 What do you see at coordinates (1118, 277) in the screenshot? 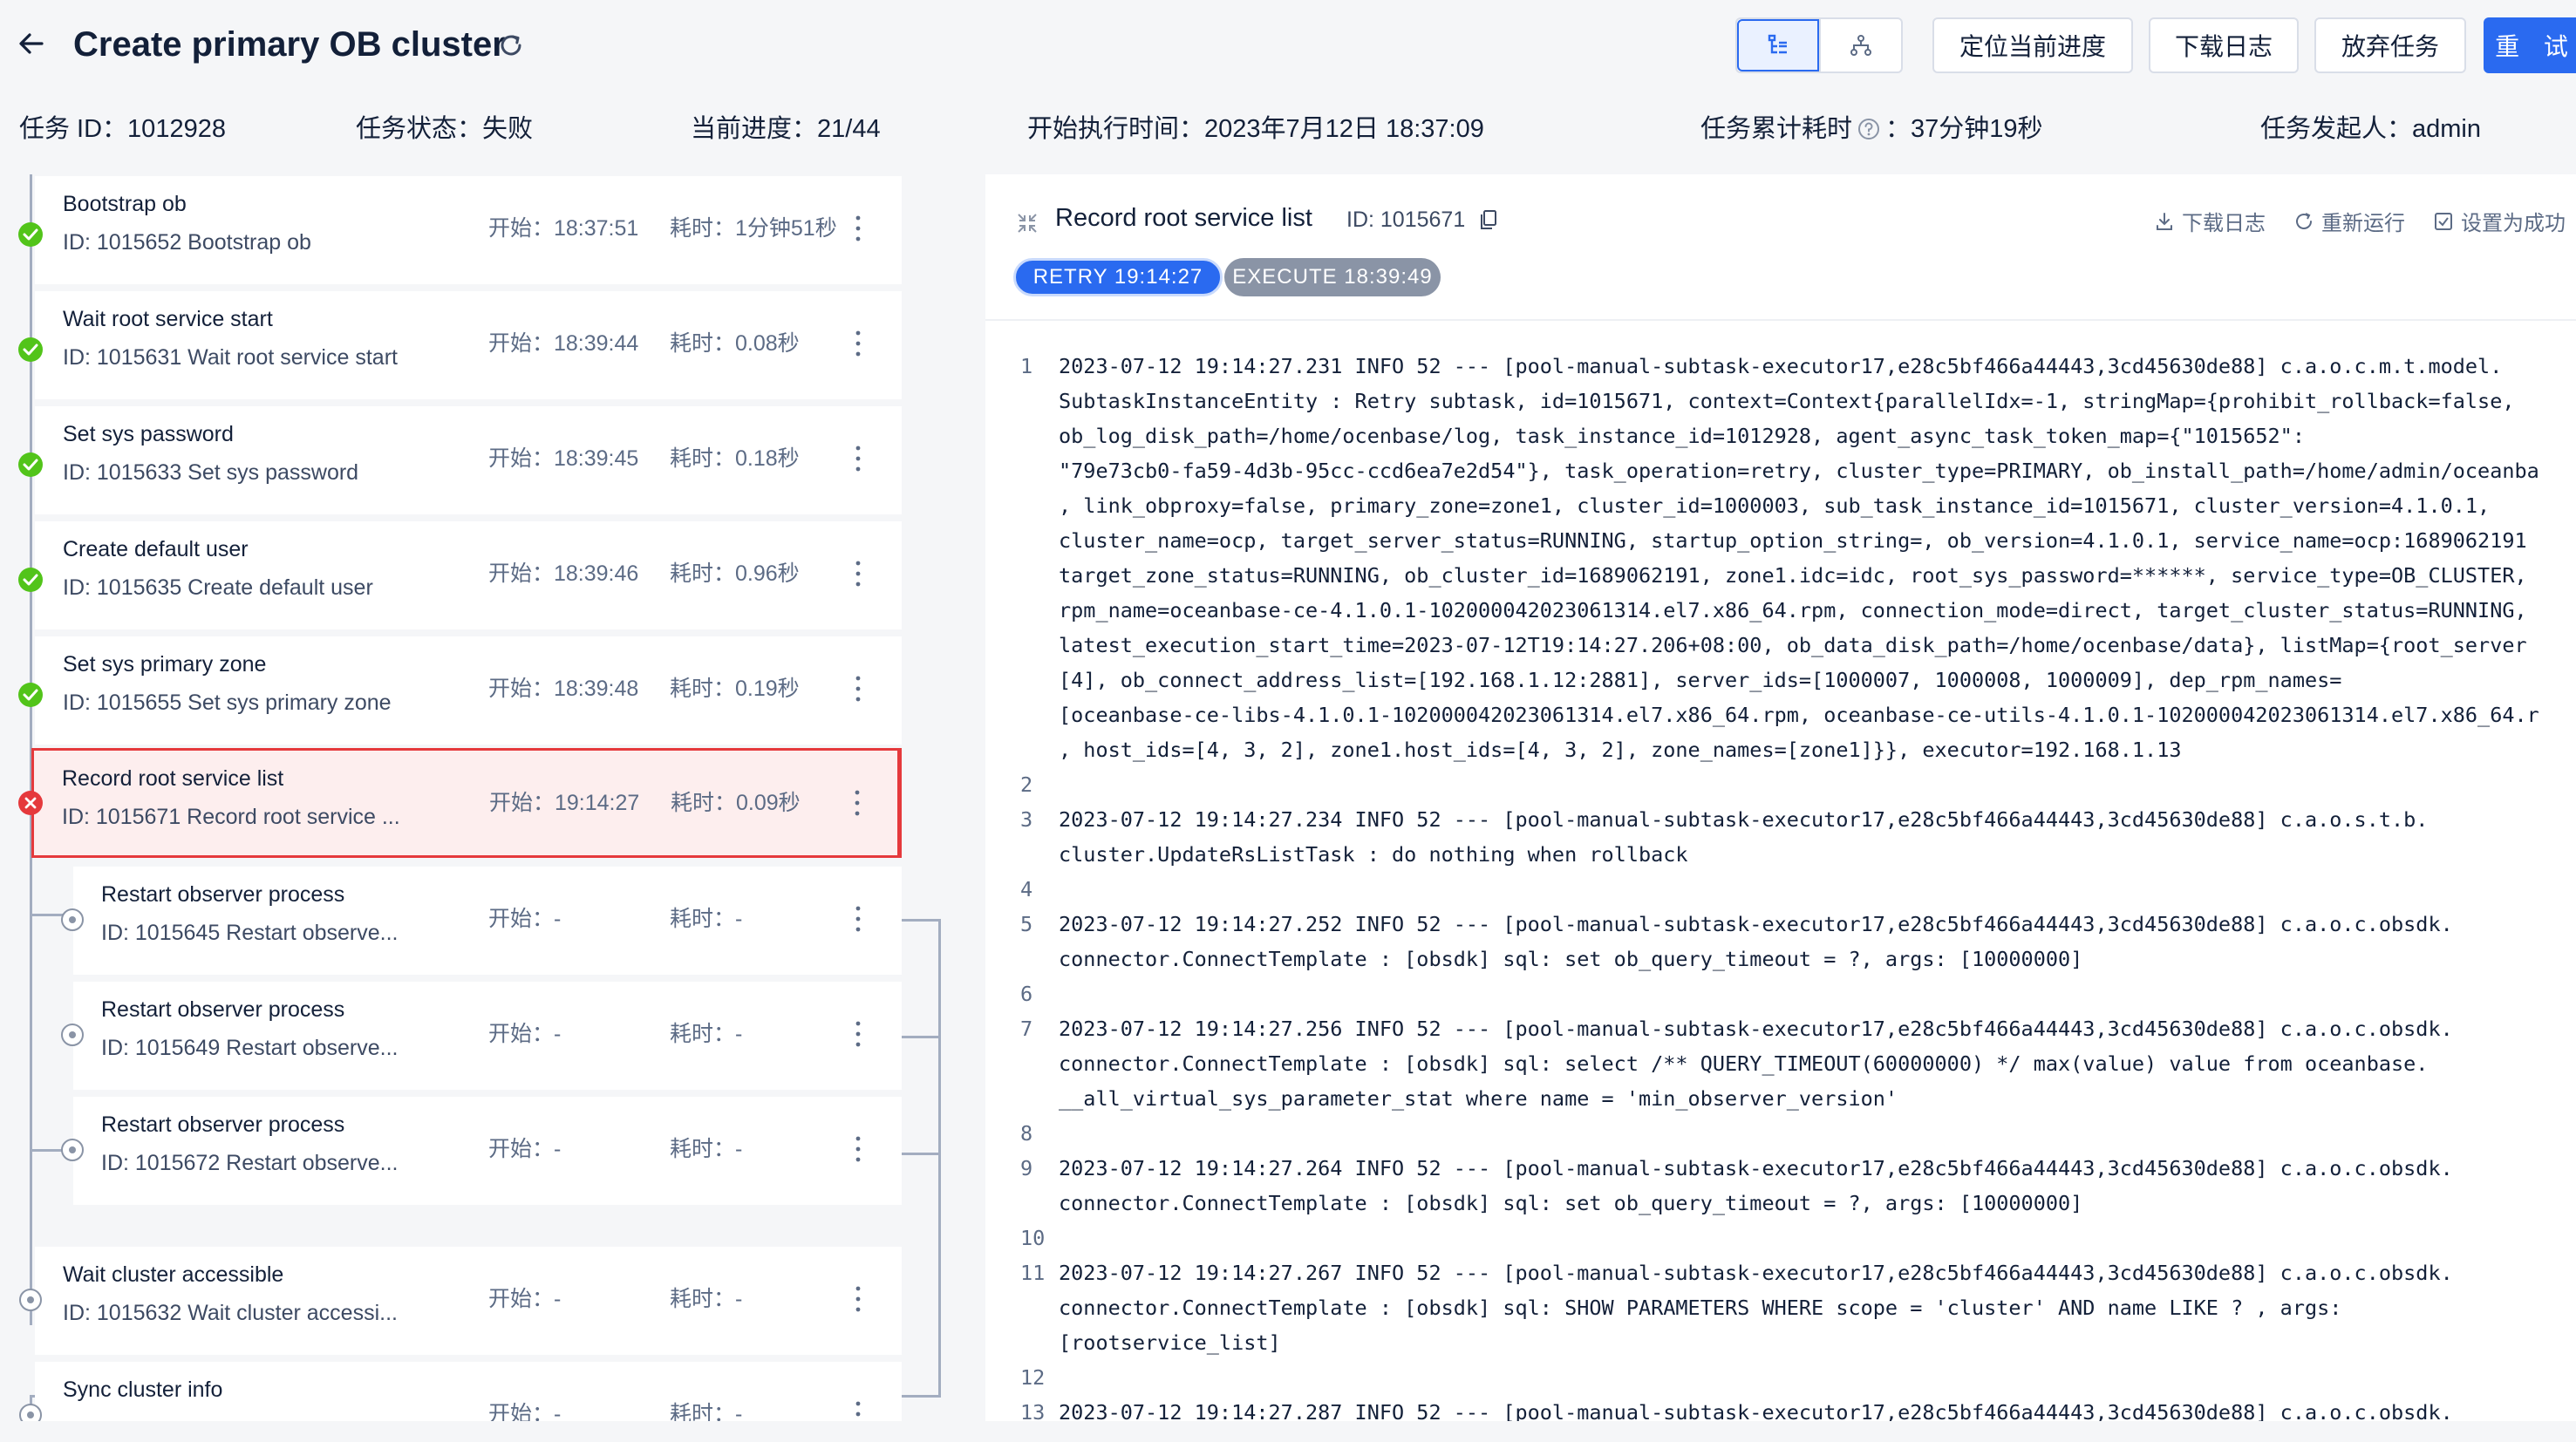
I see `retry-execution-tag: RETRY 19:14:27` at bounding box center [1118, 277].